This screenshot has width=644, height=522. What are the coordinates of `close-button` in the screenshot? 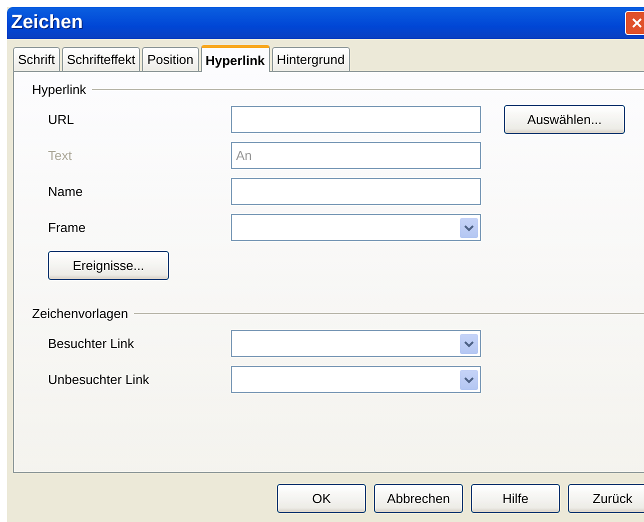 It's located at (634, 23).